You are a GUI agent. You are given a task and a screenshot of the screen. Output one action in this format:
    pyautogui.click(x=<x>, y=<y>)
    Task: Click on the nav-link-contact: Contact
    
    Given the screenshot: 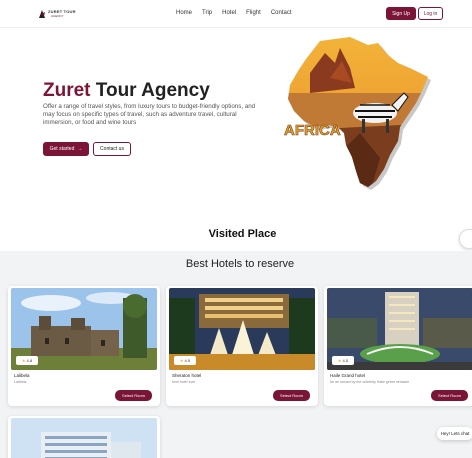 What is the action you would take?
    pyautogui.click(x=281, y=13)
    